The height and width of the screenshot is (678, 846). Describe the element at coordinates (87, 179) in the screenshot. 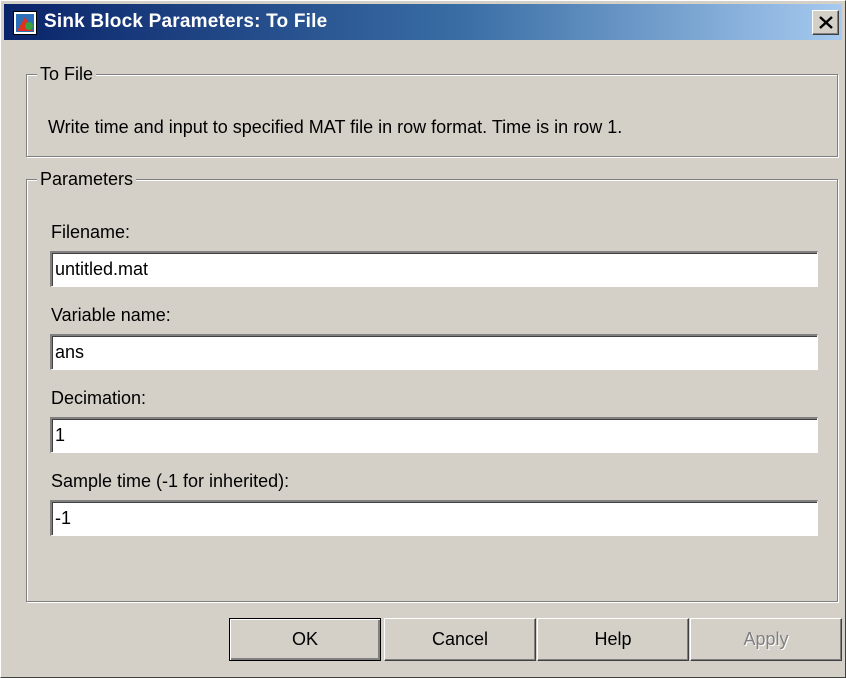

I see `parameters-legend: Parameters` at that location.